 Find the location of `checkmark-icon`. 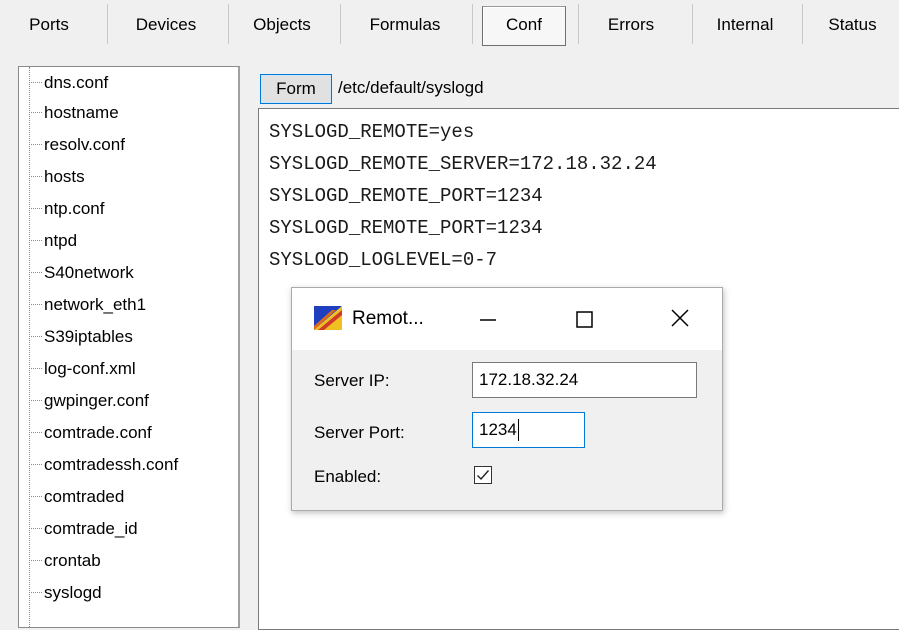

checkmark-icon is located at coordinates (483, 475).